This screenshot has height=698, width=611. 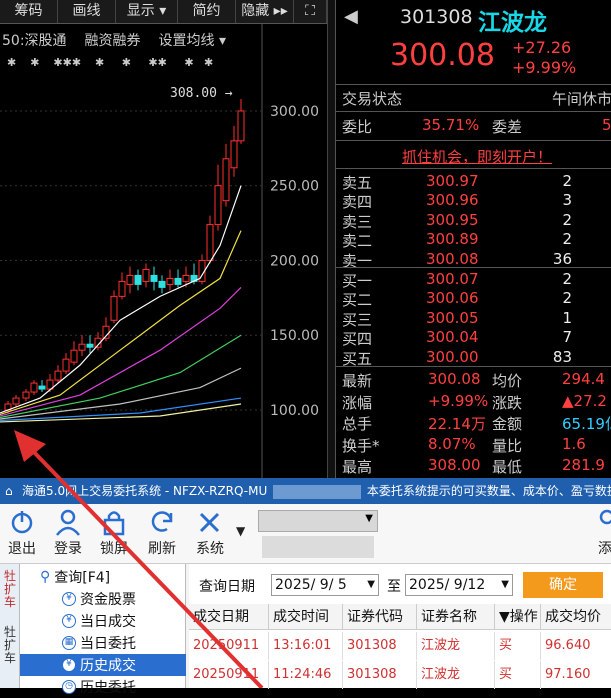 What do you see at coordinates (10, 592) in the screenshot?
I see `vtab-1: 牡扩车` at bounding box center [10, 592].